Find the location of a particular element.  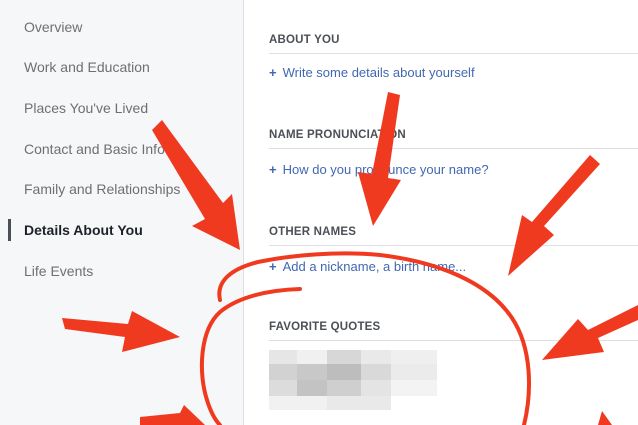

sidebar-item-work-and-education: Work and Education is located at coordinates (87, 67).